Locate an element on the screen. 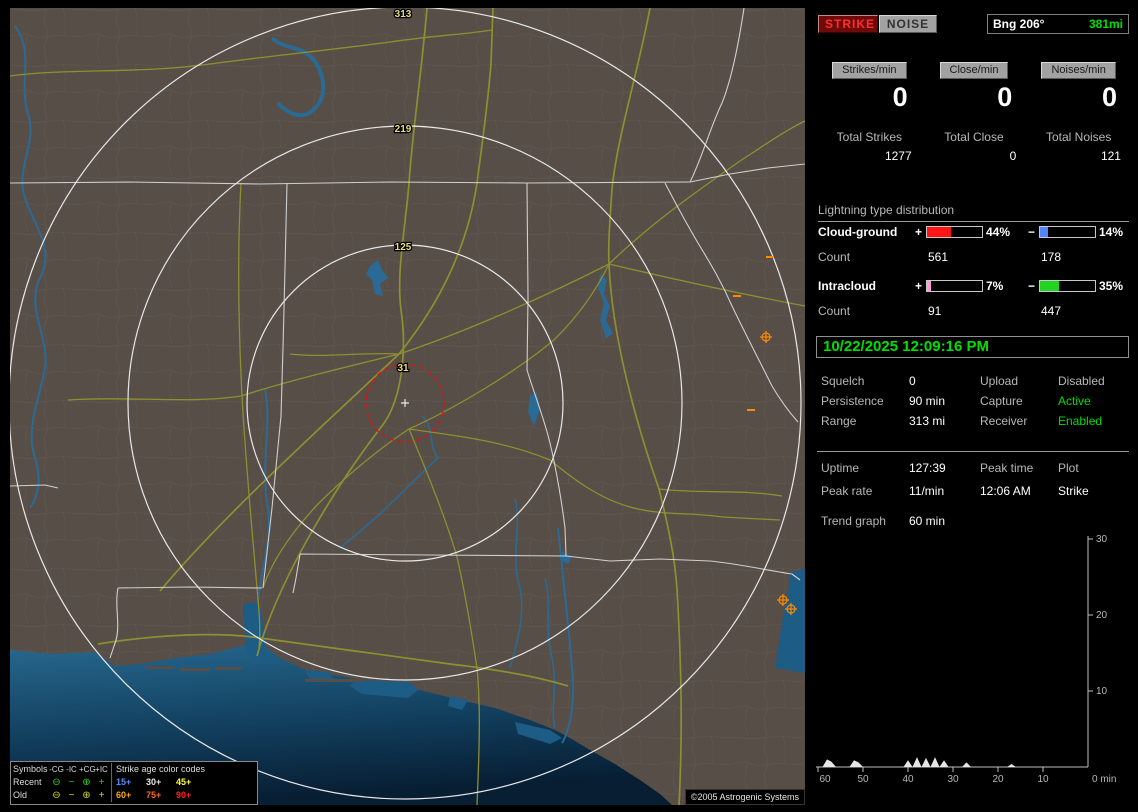 The height and width of the screenshot is (812, 1138). total-close-label: Total Close is located at coordinates (974, 137).